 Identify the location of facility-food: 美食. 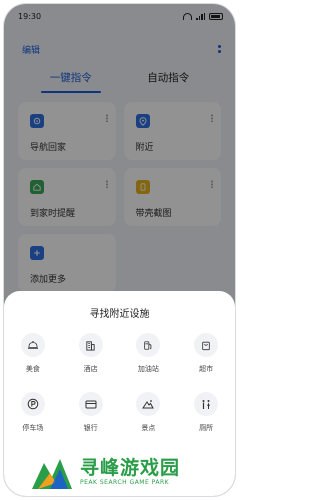
(33, 353).